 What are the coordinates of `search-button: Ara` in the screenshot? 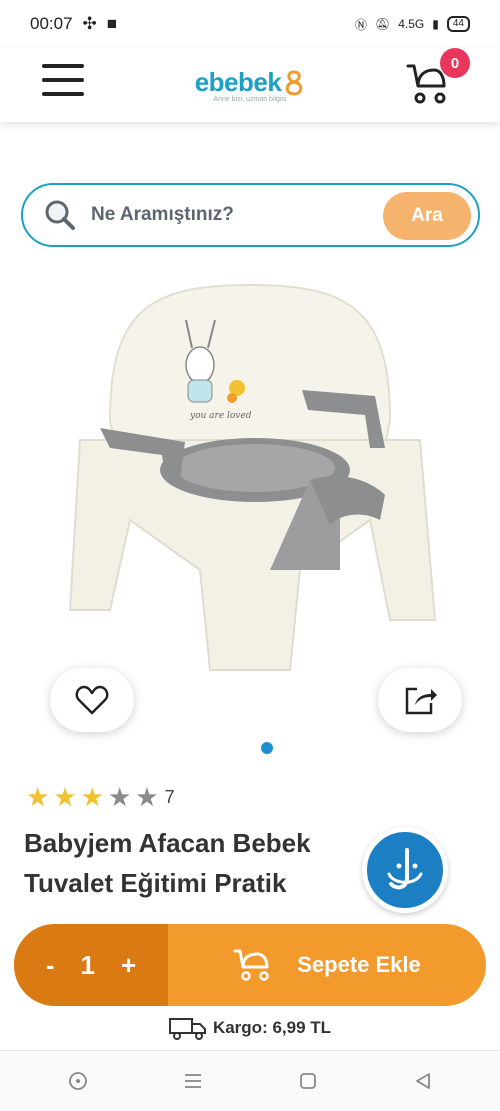 It's located at (427, 216).